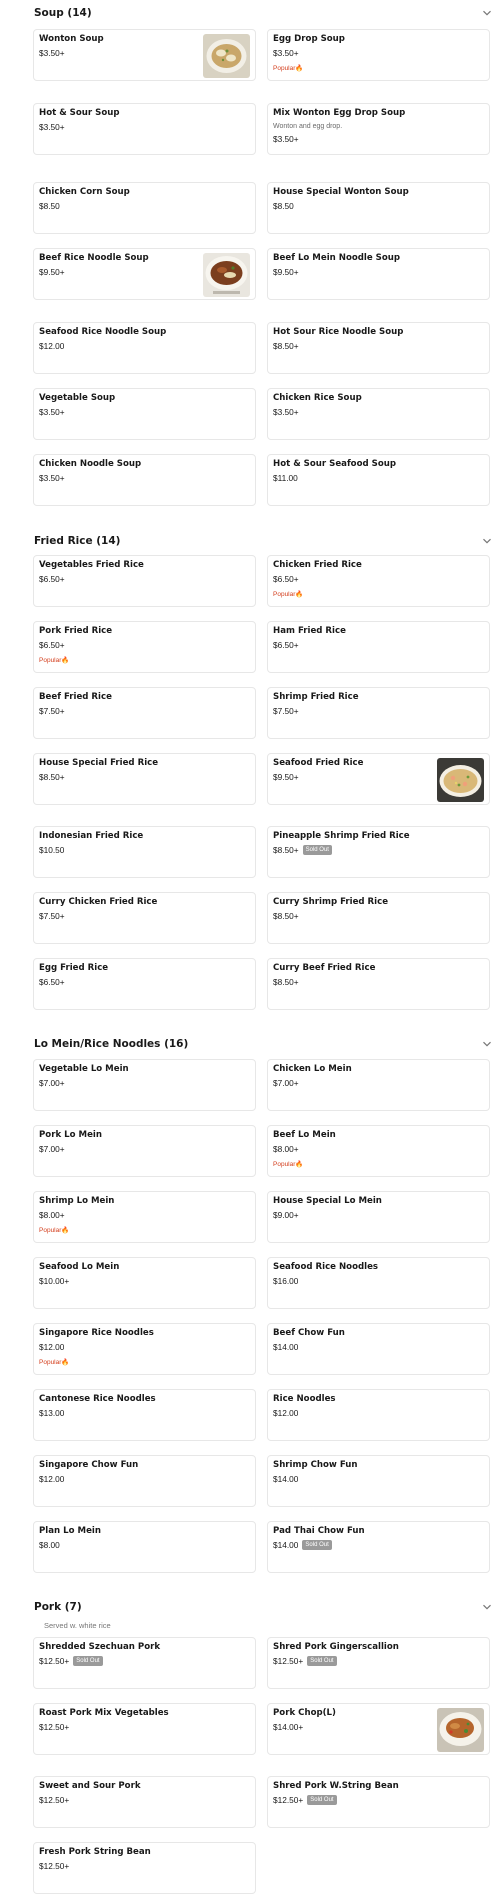  Describe the element at coordinates (263, 541) in the screenshot. I see `section-header-fried-rice: Fried Rice (14)` at that location.